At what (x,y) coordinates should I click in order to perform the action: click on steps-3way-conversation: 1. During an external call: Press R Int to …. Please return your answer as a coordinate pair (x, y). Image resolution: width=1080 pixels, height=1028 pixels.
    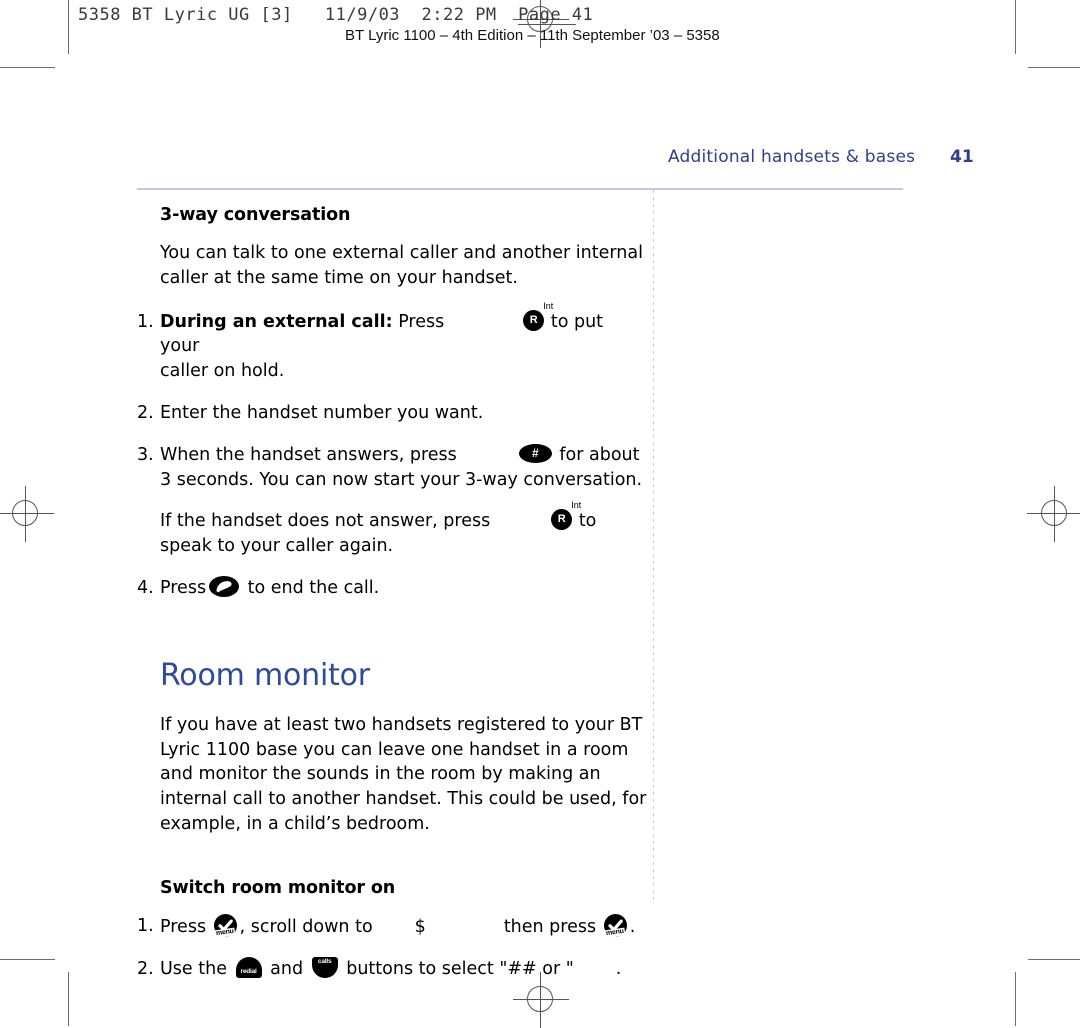
    Looking at the image, I should click on (392, 397).